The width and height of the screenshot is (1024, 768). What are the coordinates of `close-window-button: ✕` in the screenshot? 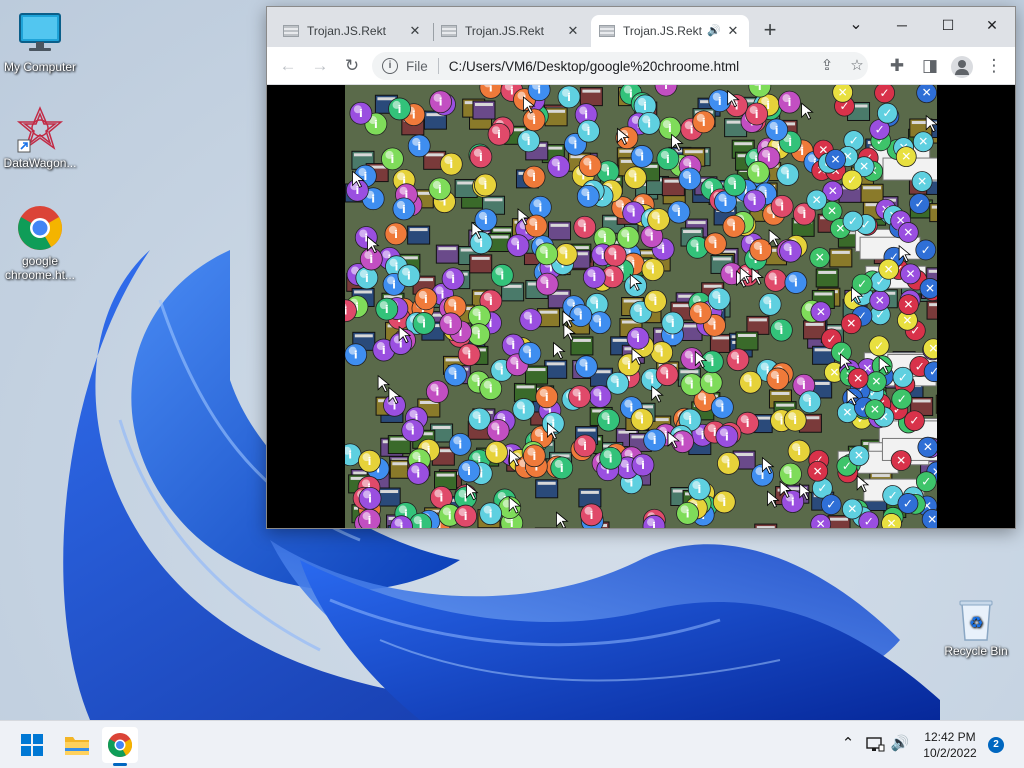 It's located at (992, 25).